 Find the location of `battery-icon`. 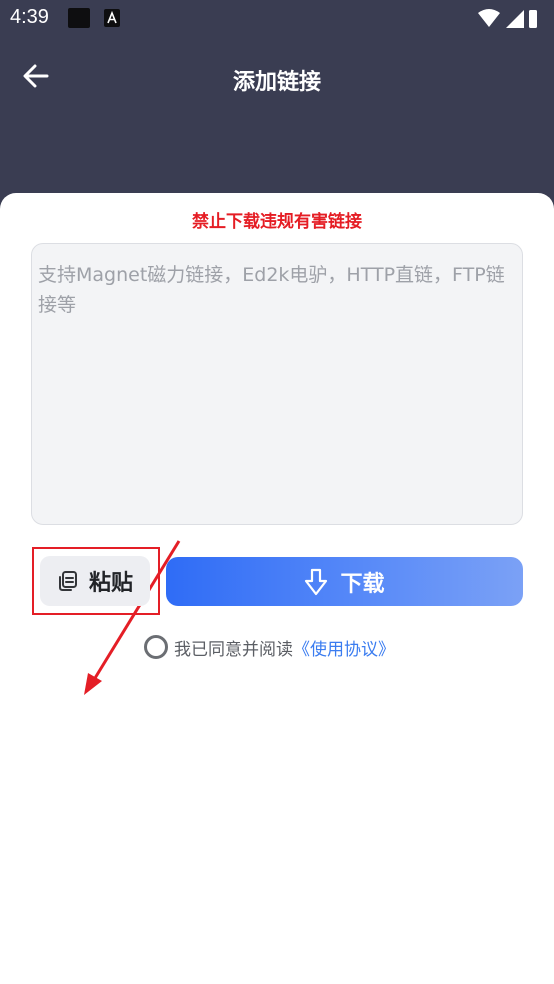

battery-icon is located at coordinates (533, 19).